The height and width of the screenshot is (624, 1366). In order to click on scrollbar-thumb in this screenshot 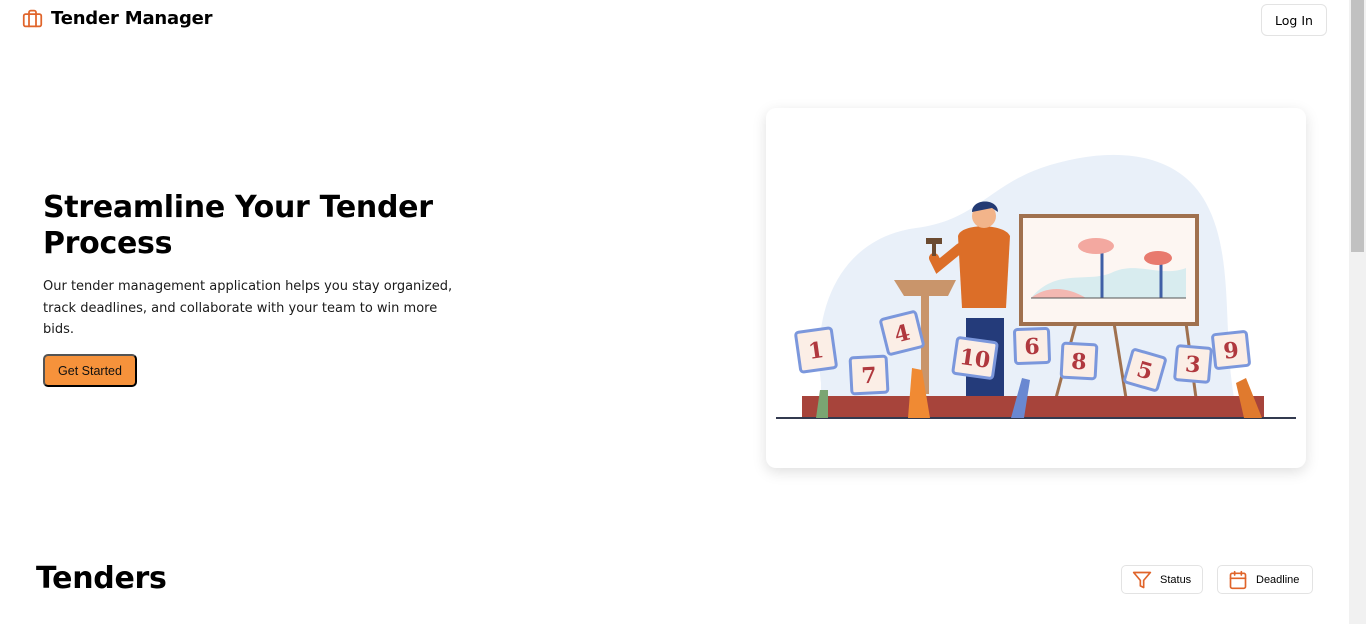, I will do `click(1357, 126)`.